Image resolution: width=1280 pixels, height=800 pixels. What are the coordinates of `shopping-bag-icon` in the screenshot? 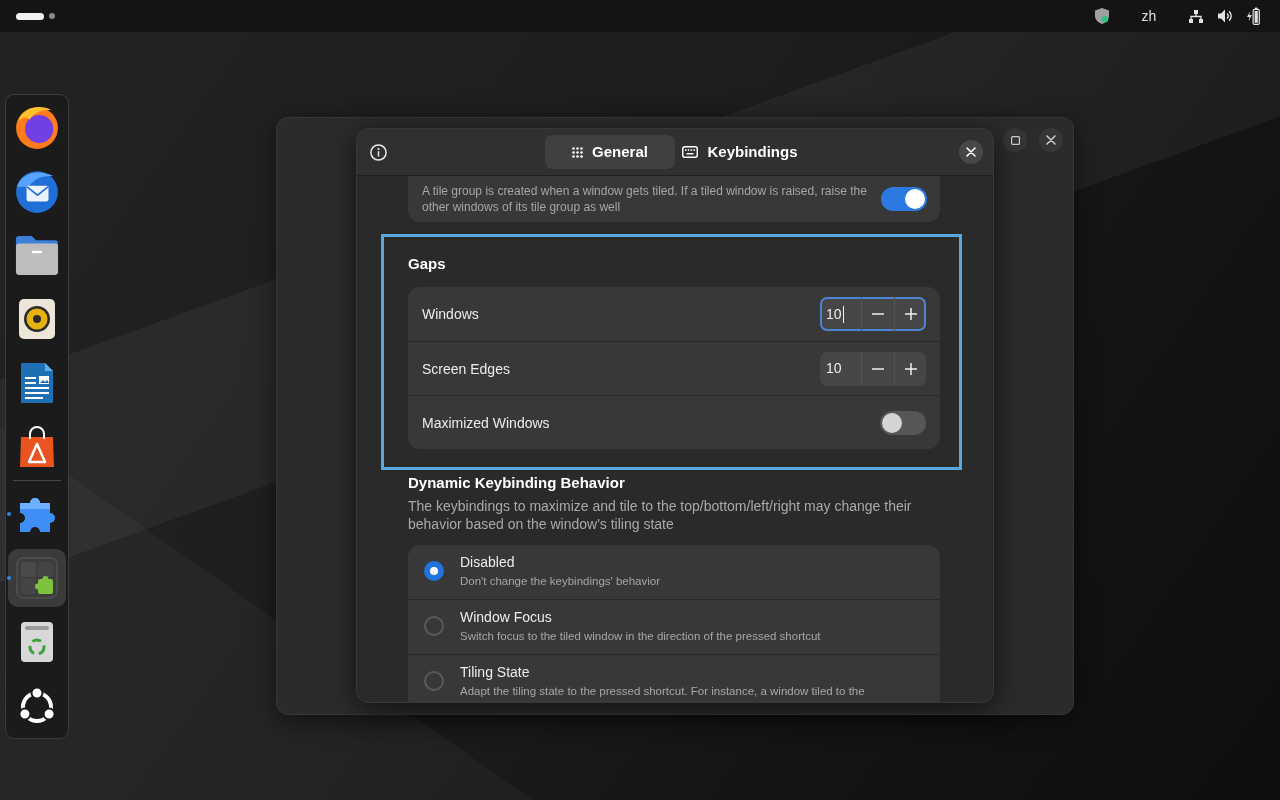 It's located at (37, 447).